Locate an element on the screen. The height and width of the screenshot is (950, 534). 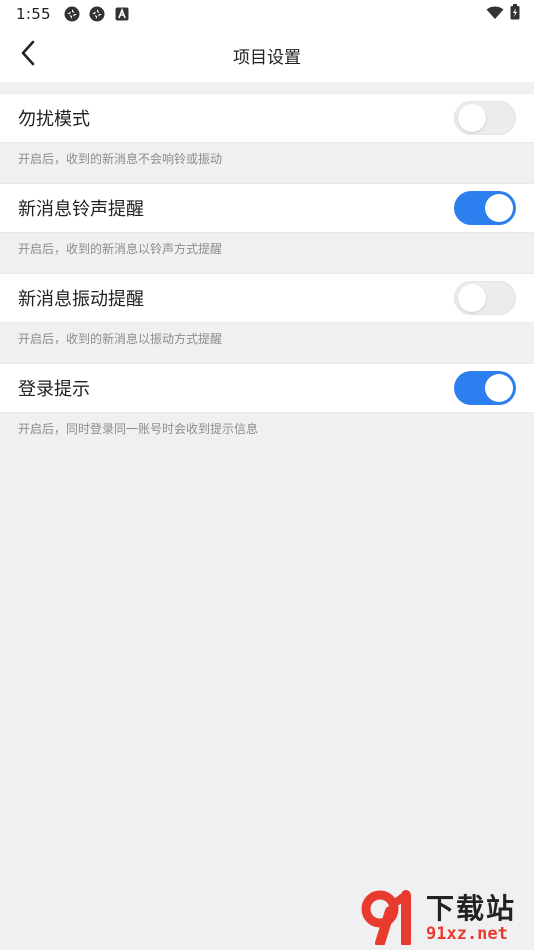
wifi-icon is located at coordinates (495, 14).